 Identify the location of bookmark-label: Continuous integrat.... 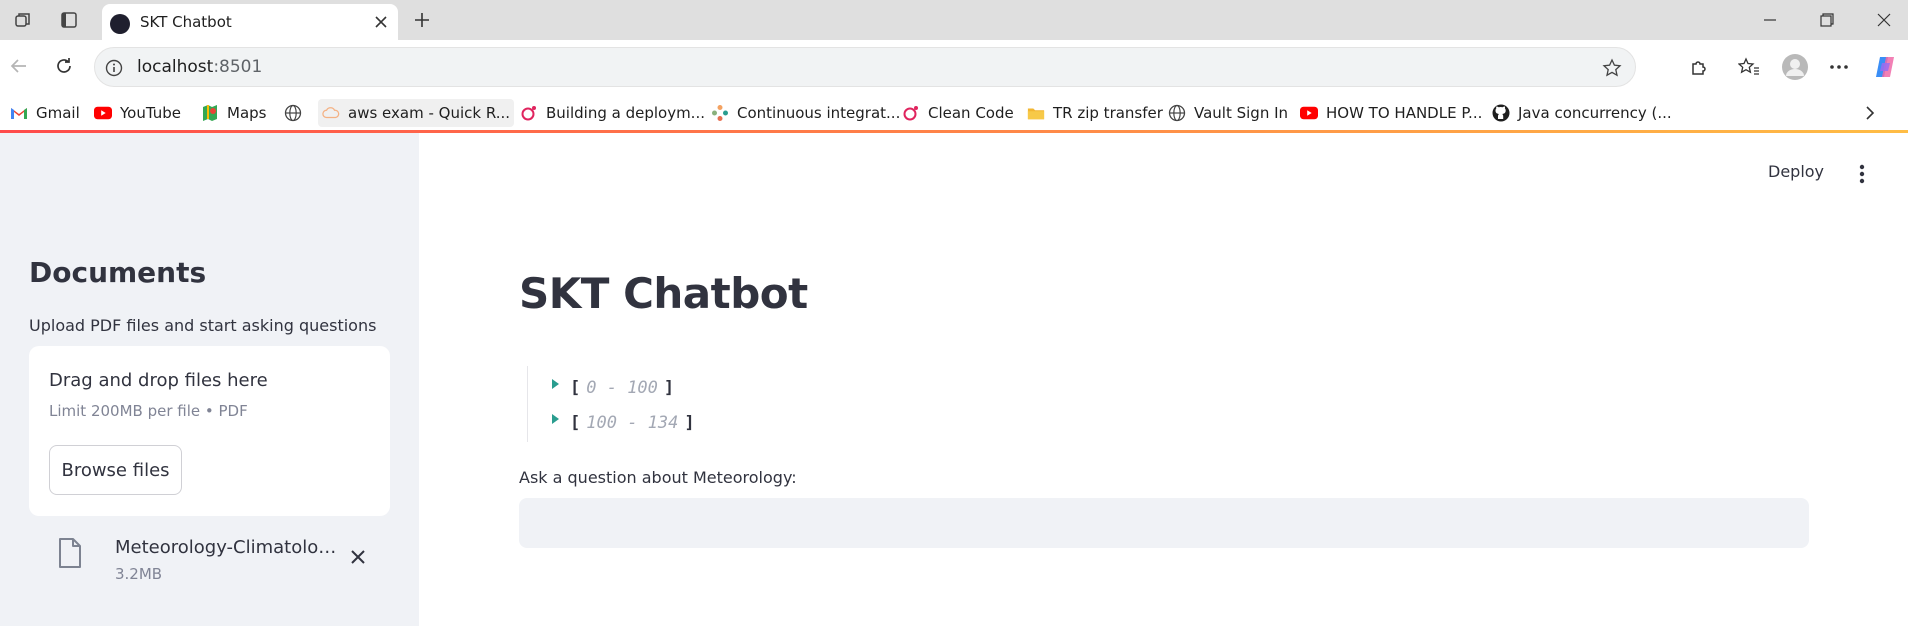
(819, 113).